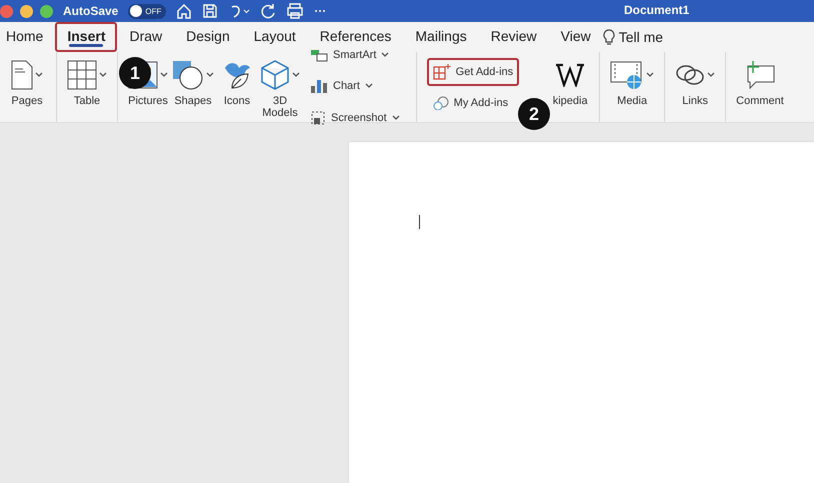  Describe the element at coordinates (90, 11) in the screenshot. I see `autosave-label: AutoSave` at that location.